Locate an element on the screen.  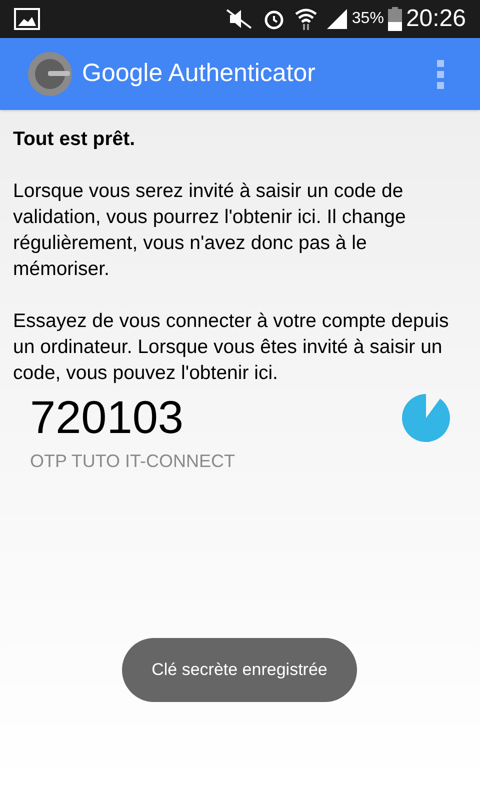
mute-icon is located at coordinates (239, 19).